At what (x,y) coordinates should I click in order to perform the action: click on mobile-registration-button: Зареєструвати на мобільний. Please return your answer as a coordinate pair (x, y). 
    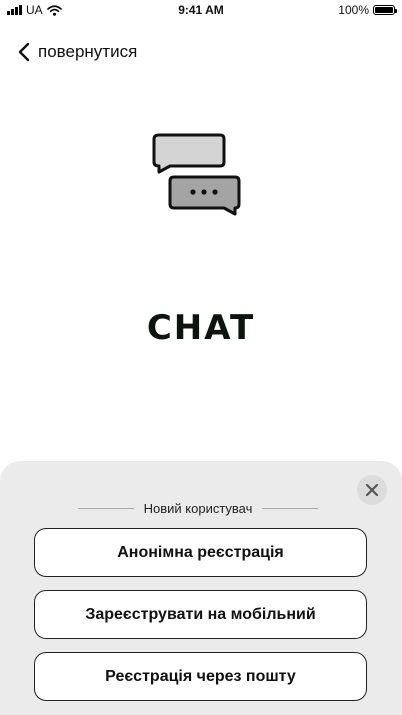
    Looking at the image, I should click on (200, 614).